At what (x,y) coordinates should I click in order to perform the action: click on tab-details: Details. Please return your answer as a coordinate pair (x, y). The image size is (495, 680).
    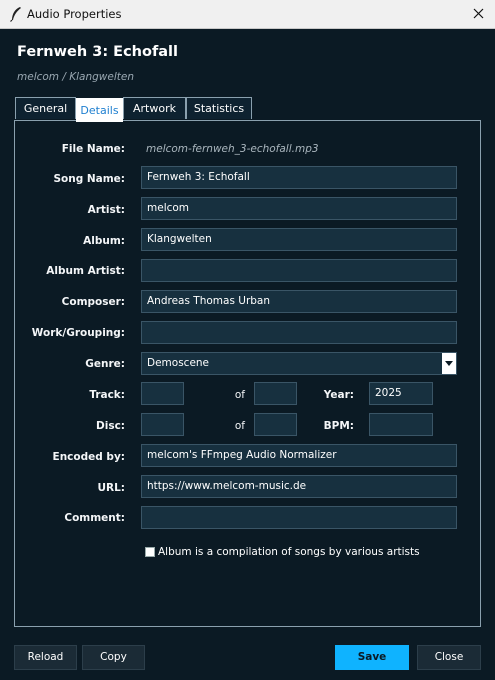
    Looking at the image, I should click on (99, 110).